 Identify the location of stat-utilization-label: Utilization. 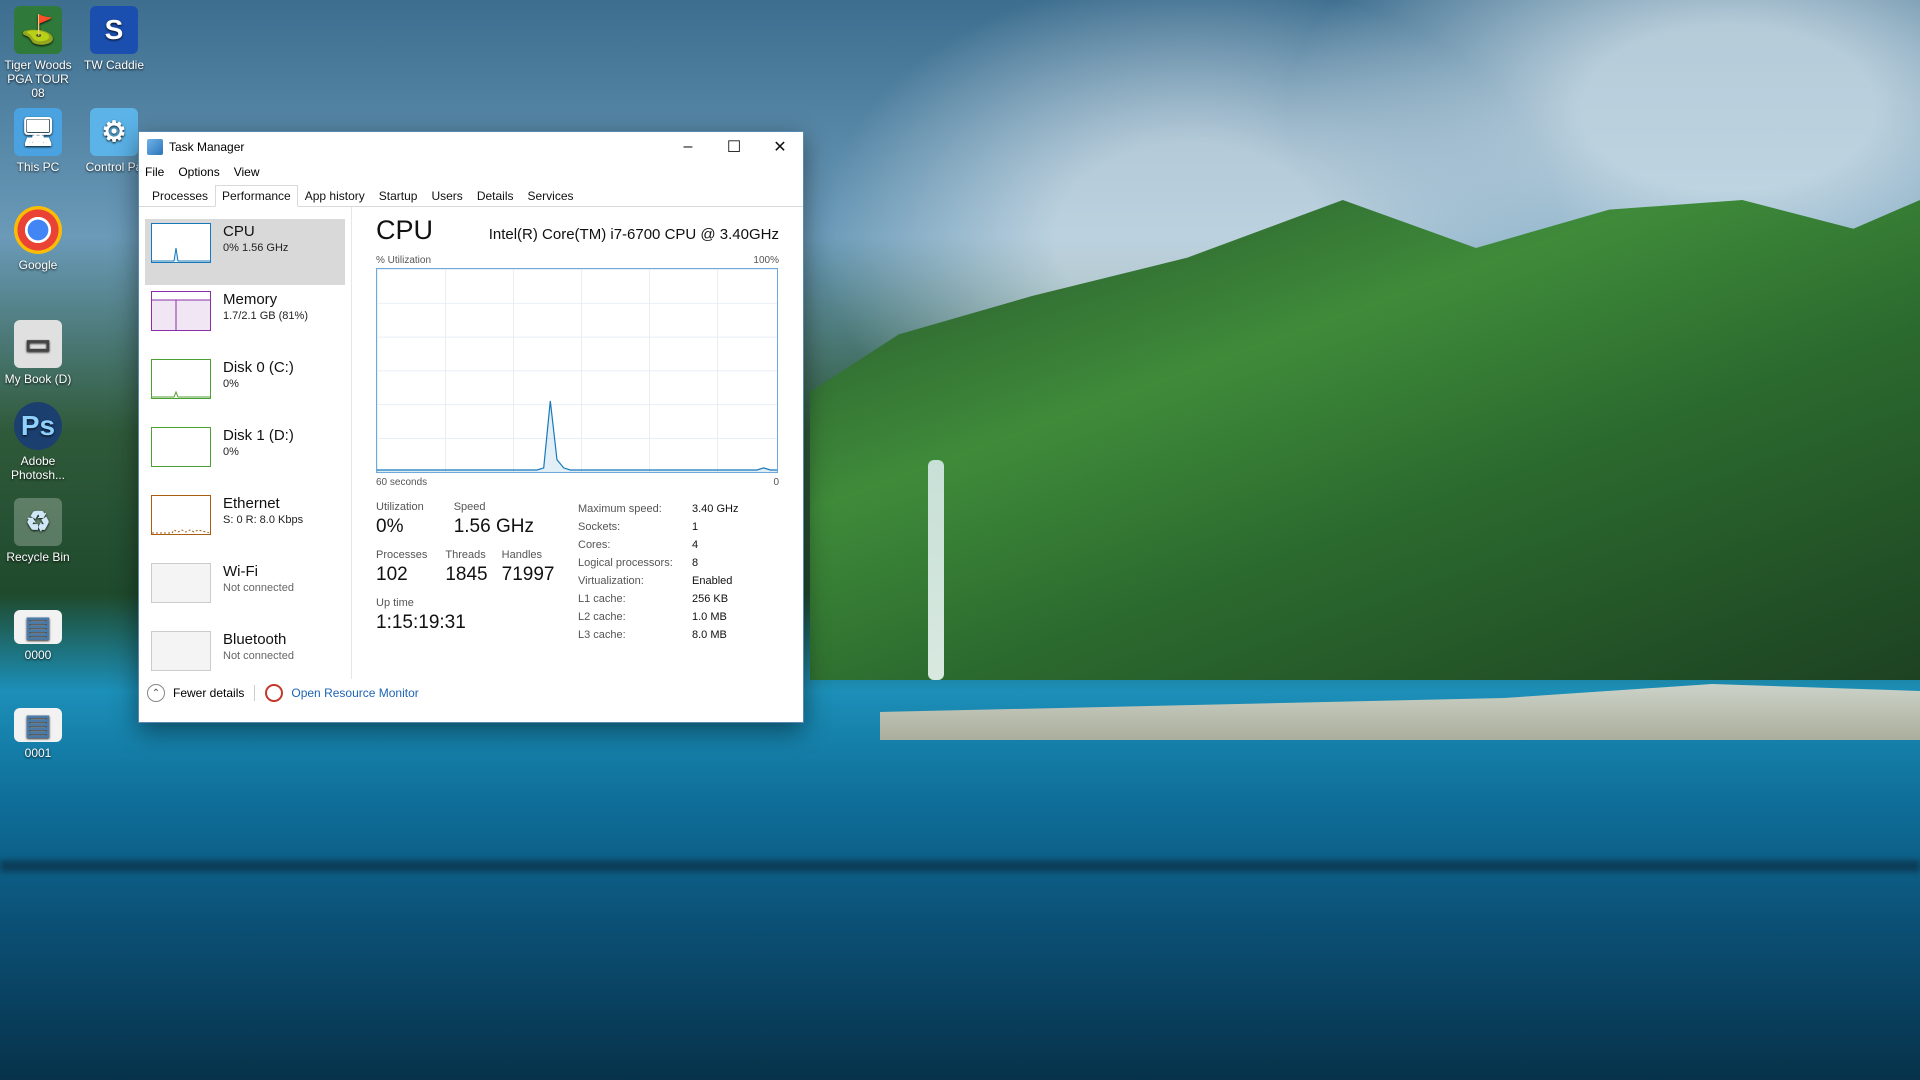
(400, 507).